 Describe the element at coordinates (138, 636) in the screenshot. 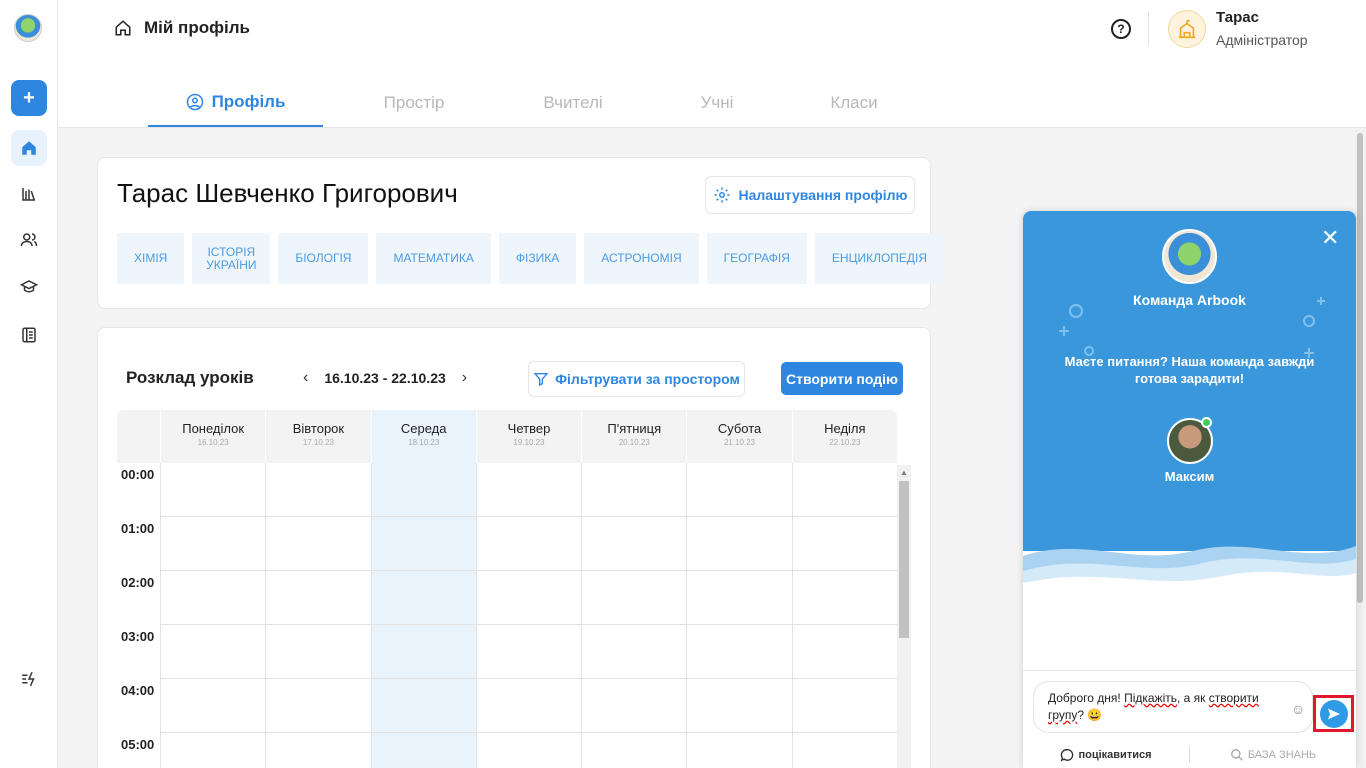

I see `time-label: 03:00` at that location.